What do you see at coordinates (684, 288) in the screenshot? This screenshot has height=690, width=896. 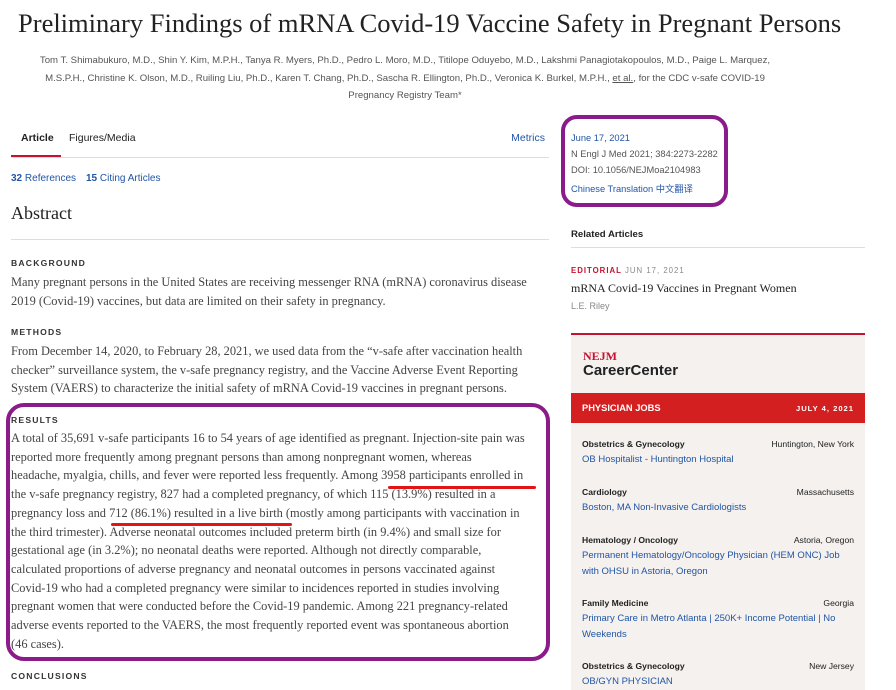 I see `related-article-title: mRNA Covid-19 Vaccines in Pregnant Women` at bounding box center [684, 288].